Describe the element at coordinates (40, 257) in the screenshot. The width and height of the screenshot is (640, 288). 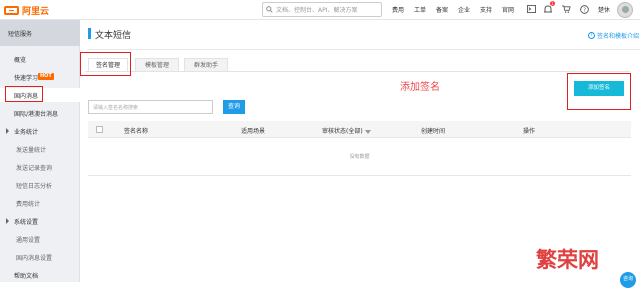
I see `sidebar-item-domestic-settings: 国内消息设置` at that location.